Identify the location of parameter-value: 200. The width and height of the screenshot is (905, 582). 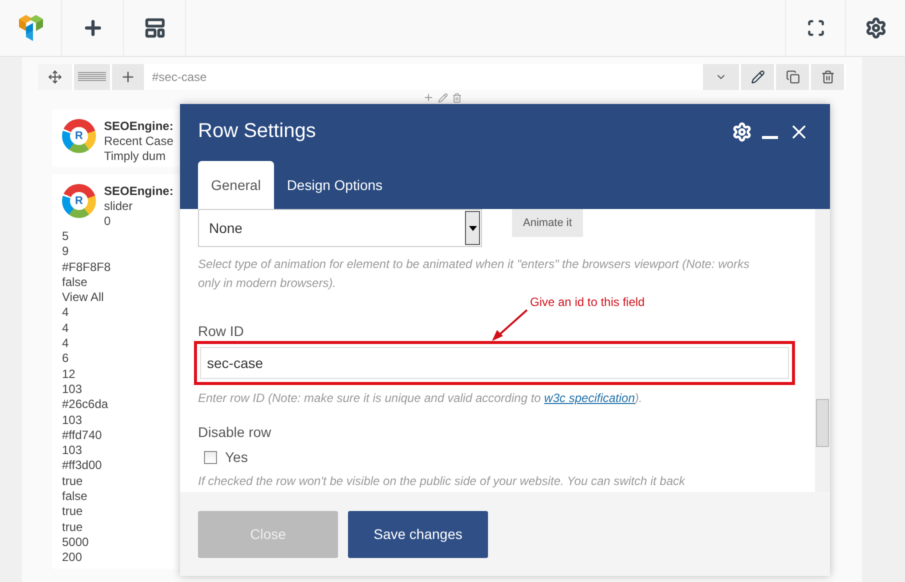
(72, 558).